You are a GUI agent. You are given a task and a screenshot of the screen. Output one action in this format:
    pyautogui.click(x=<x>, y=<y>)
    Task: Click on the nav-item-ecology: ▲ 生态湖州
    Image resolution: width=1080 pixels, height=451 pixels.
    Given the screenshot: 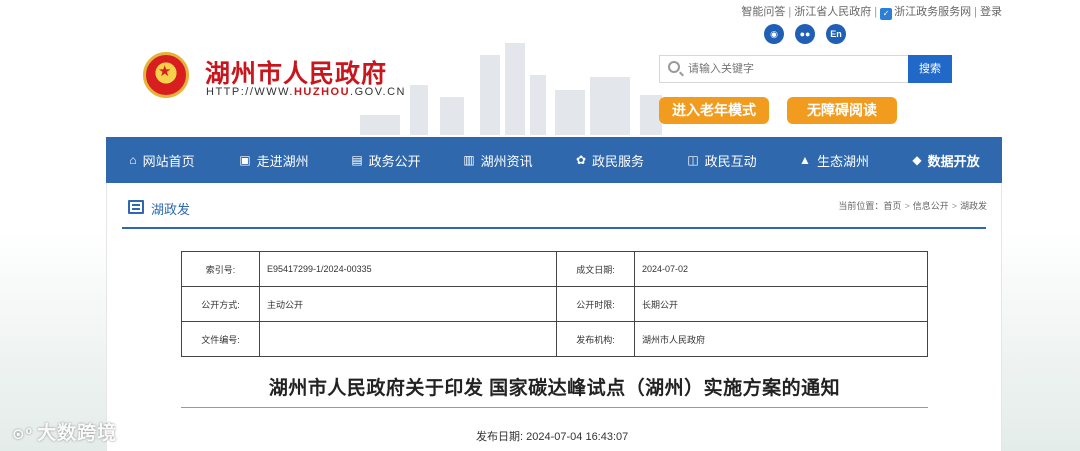 What is the action you would take?
    pyautogui.click(x=834, y=160)
    